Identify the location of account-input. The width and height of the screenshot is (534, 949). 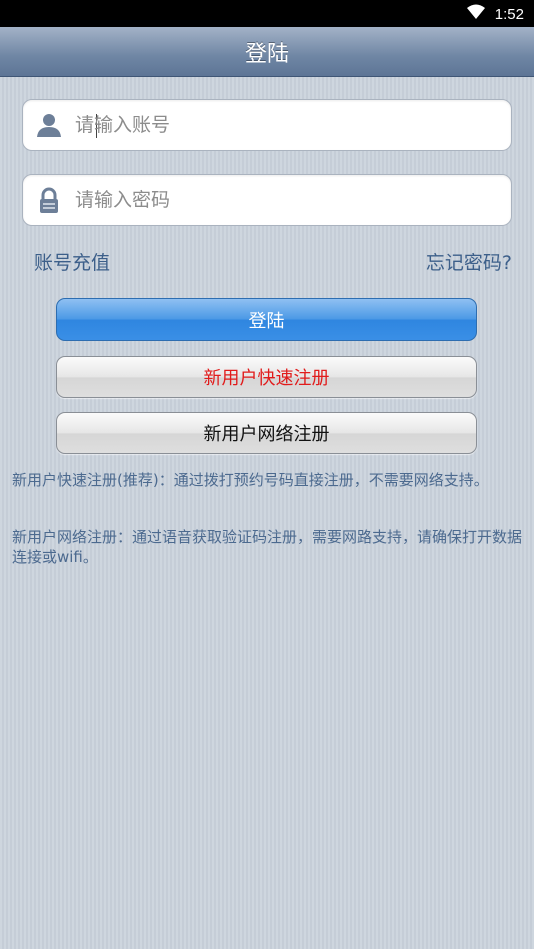
(285, 125).